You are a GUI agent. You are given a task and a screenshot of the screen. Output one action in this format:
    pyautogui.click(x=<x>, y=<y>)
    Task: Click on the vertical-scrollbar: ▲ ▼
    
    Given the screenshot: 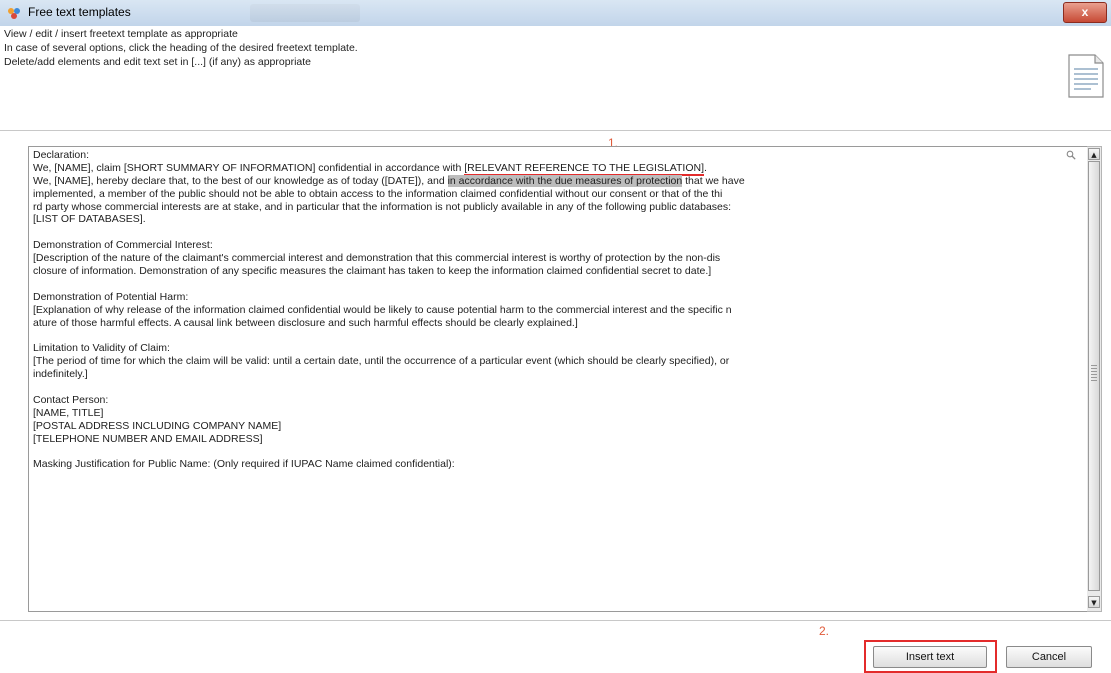 What is the action you would take?
    pyautogui.click(x=1094, y=379)
    